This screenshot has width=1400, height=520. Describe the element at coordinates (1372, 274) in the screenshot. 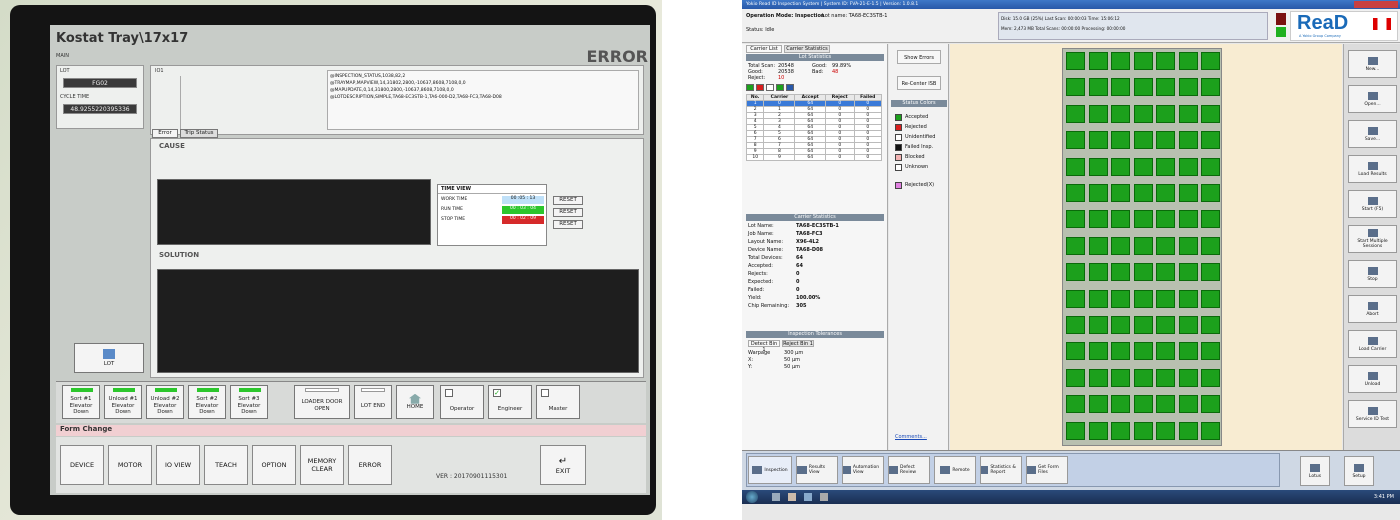

I see `side-button: Stop` at that location.